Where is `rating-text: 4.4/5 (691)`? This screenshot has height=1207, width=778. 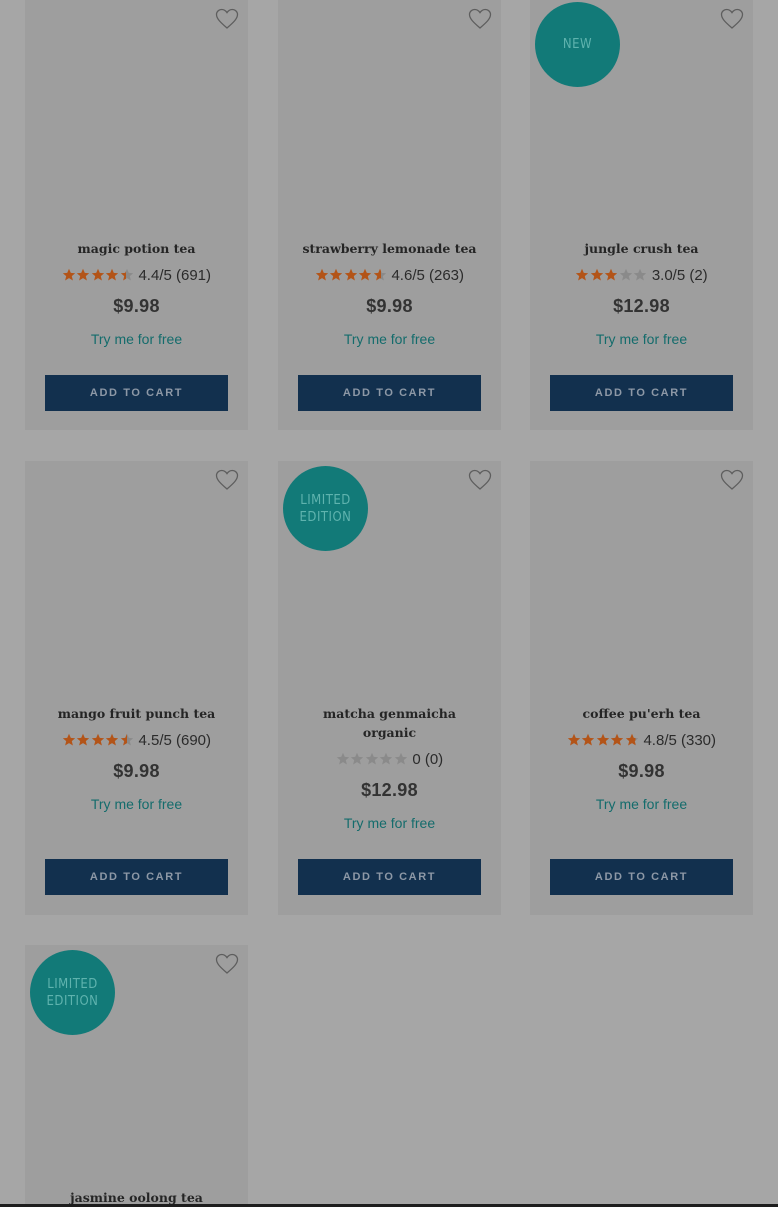
rating-text: 4.4/5 (691) is located at coordinates (175, 275).